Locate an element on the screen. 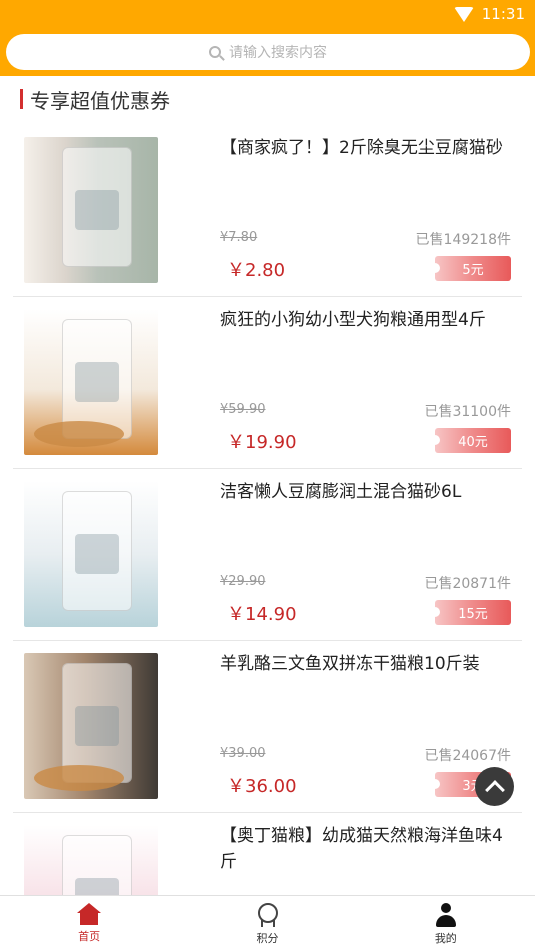 The image size is (535, 951). current-price: ￥19.90 is located at coordinates (262, 442).